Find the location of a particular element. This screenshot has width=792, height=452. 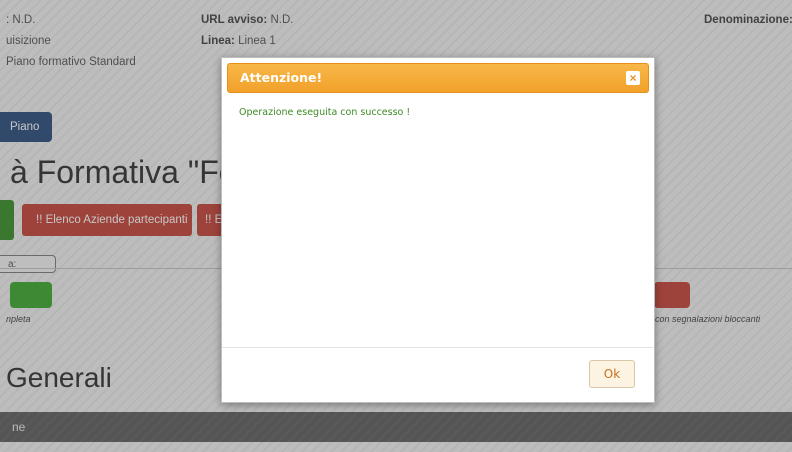

dialog-message: Operazione eseguita con successo ! is located at coordinates (325, 112).